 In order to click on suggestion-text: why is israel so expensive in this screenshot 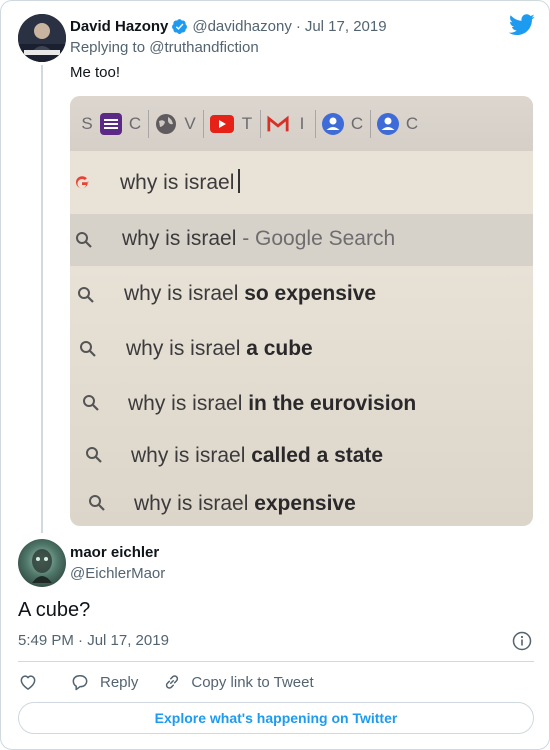, I will do `click(250, 294)`.